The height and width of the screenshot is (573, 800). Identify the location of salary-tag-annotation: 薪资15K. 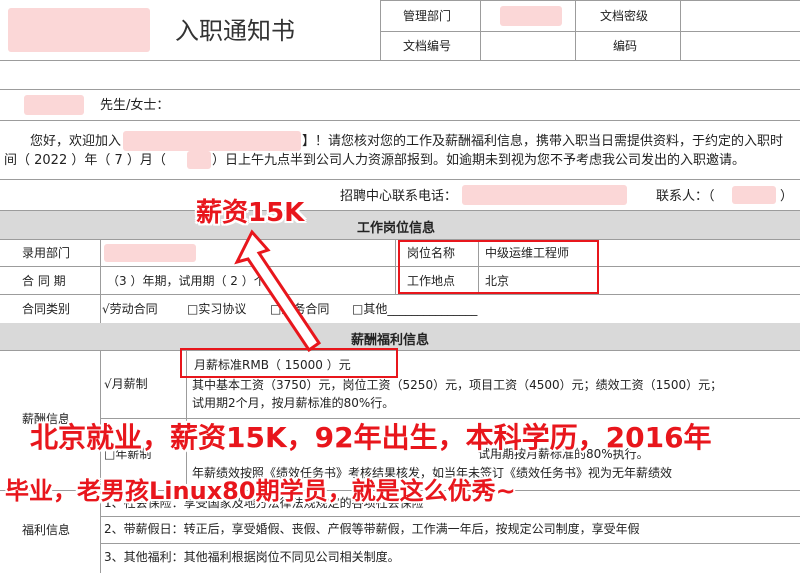
(250, 213).